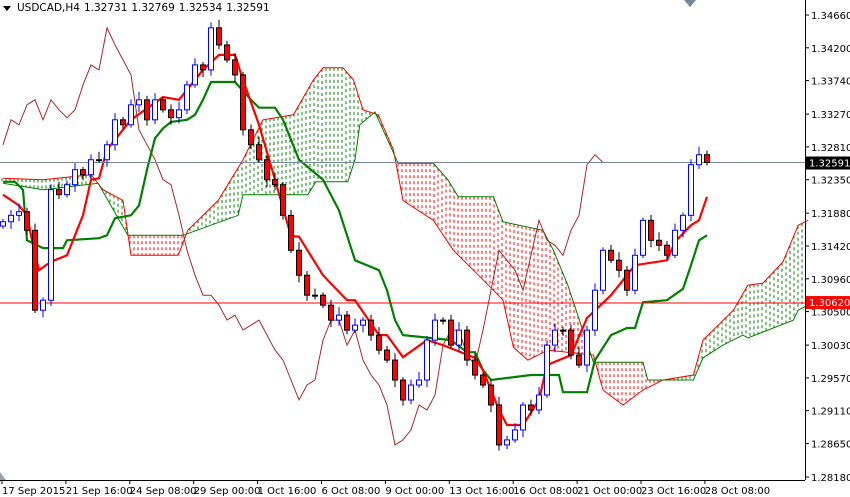 The width and height of the screenshot is (850, 497). I want to click on shift-marker-icon, so click(690, 3).